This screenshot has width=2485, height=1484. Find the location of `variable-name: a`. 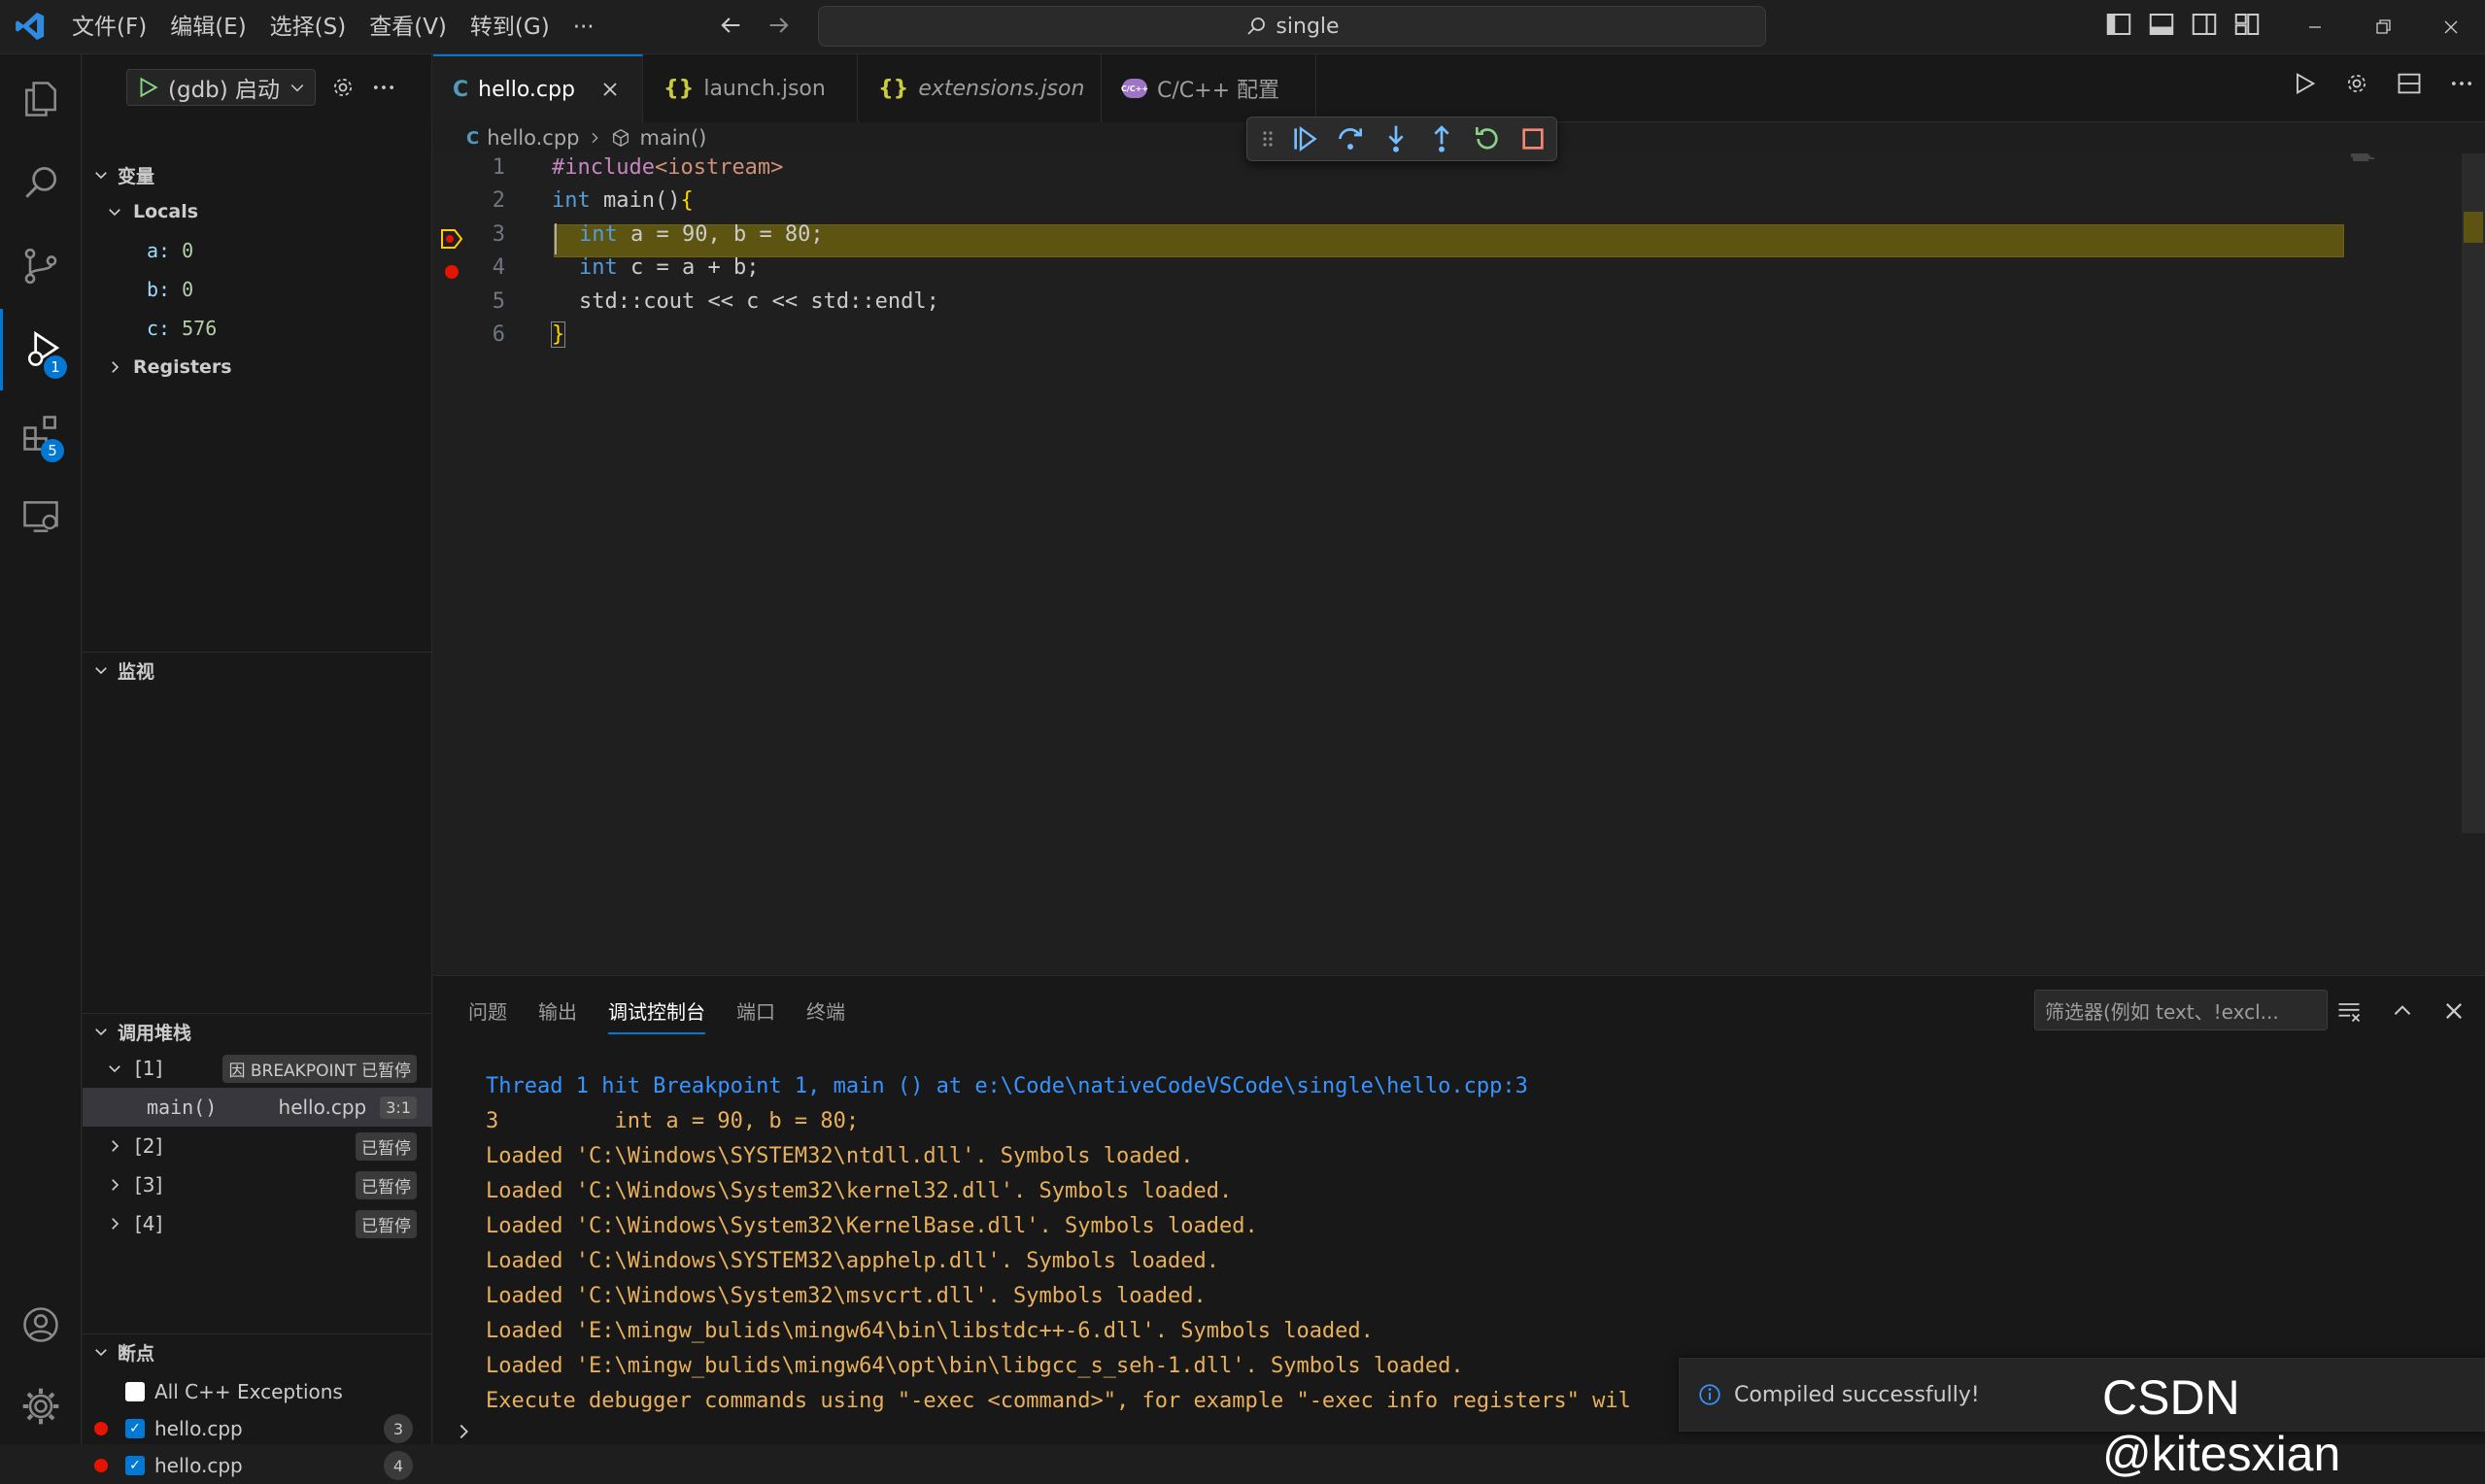

variable-name: a is located at coordinates (153, 250).